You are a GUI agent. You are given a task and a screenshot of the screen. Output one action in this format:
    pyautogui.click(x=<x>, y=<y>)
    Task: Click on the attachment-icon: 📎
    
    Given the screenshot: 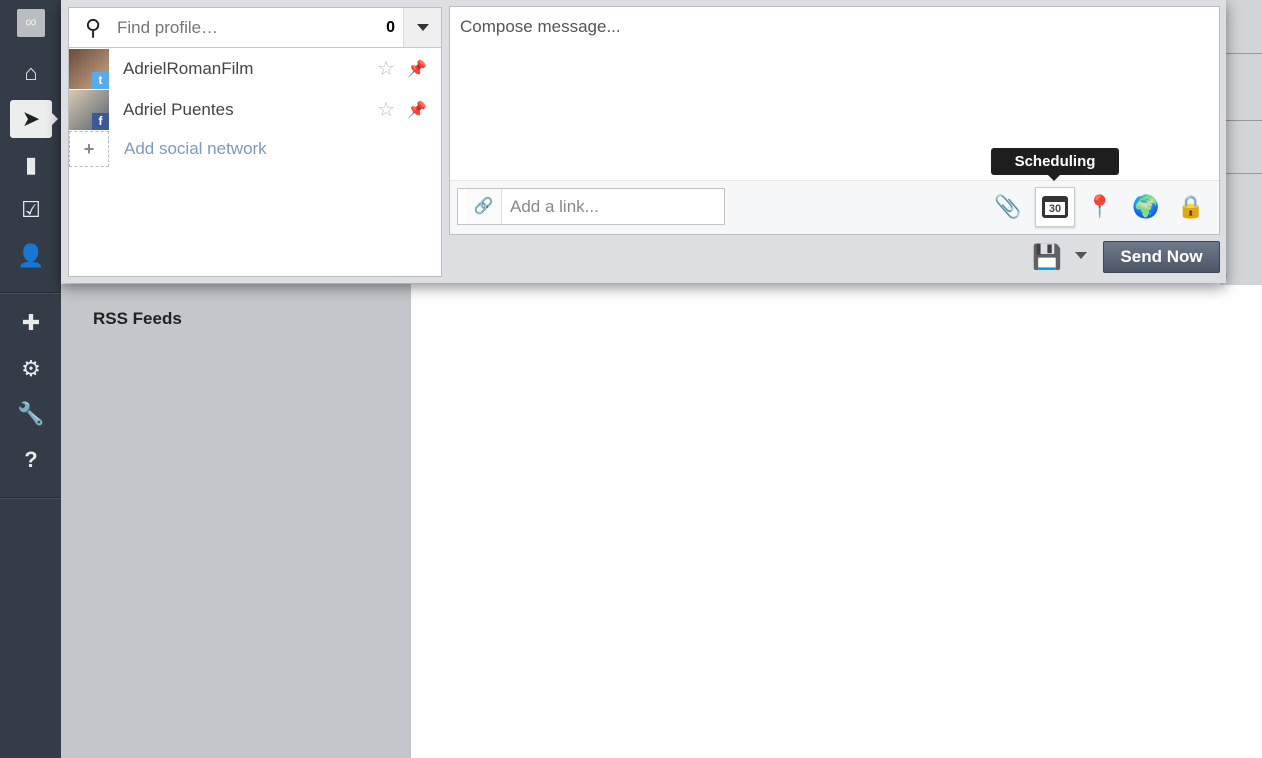 What is the action you would take?
    pyautogui.click(x=1008, y=207)
    